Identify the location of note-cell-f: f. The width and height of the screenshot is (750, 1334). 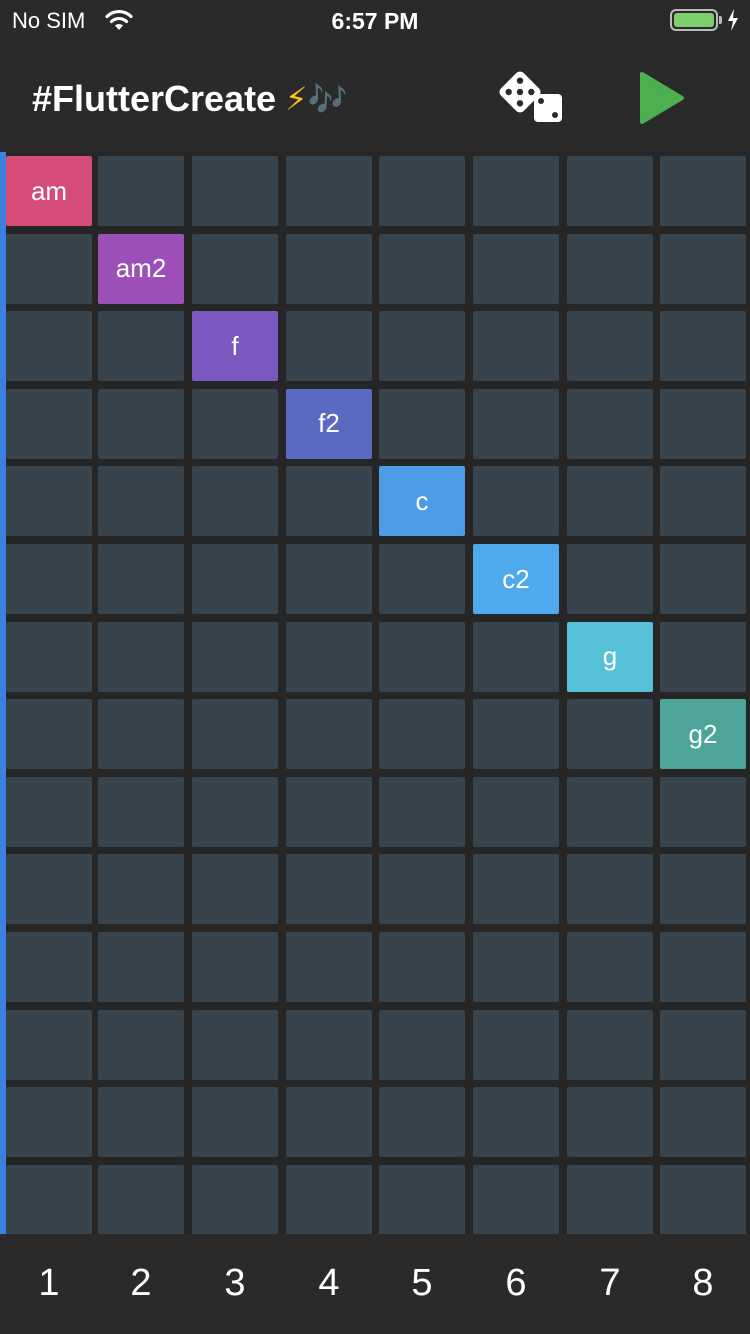
(235, 346).